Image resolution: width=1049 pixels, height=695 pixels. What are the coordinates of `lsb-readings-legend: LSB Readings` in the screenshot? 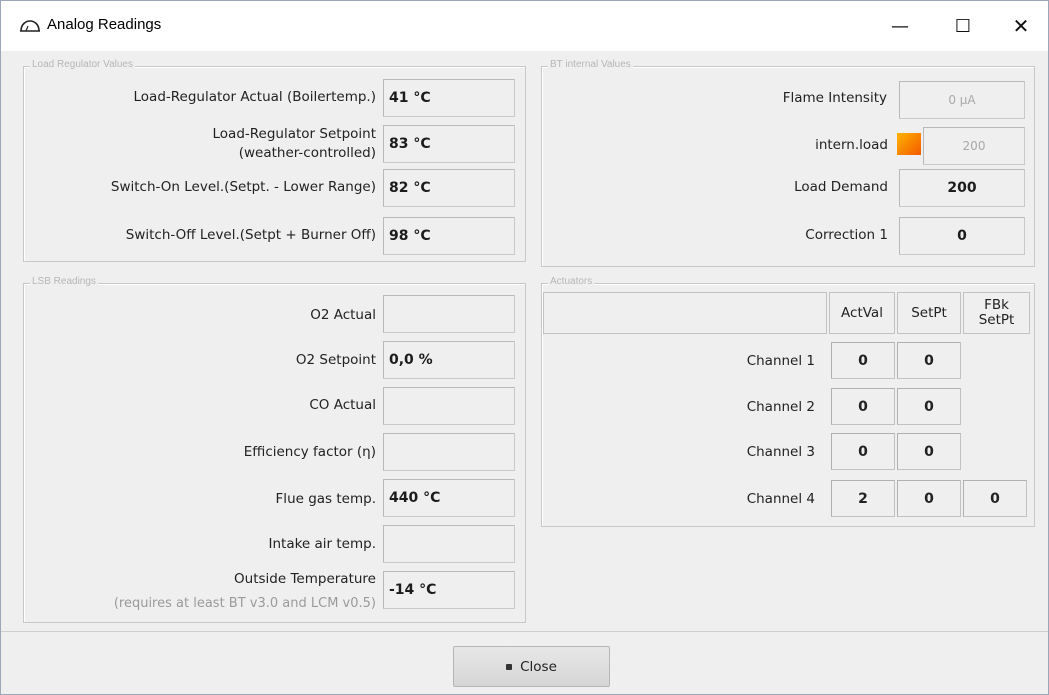 It's located at (64, 281).